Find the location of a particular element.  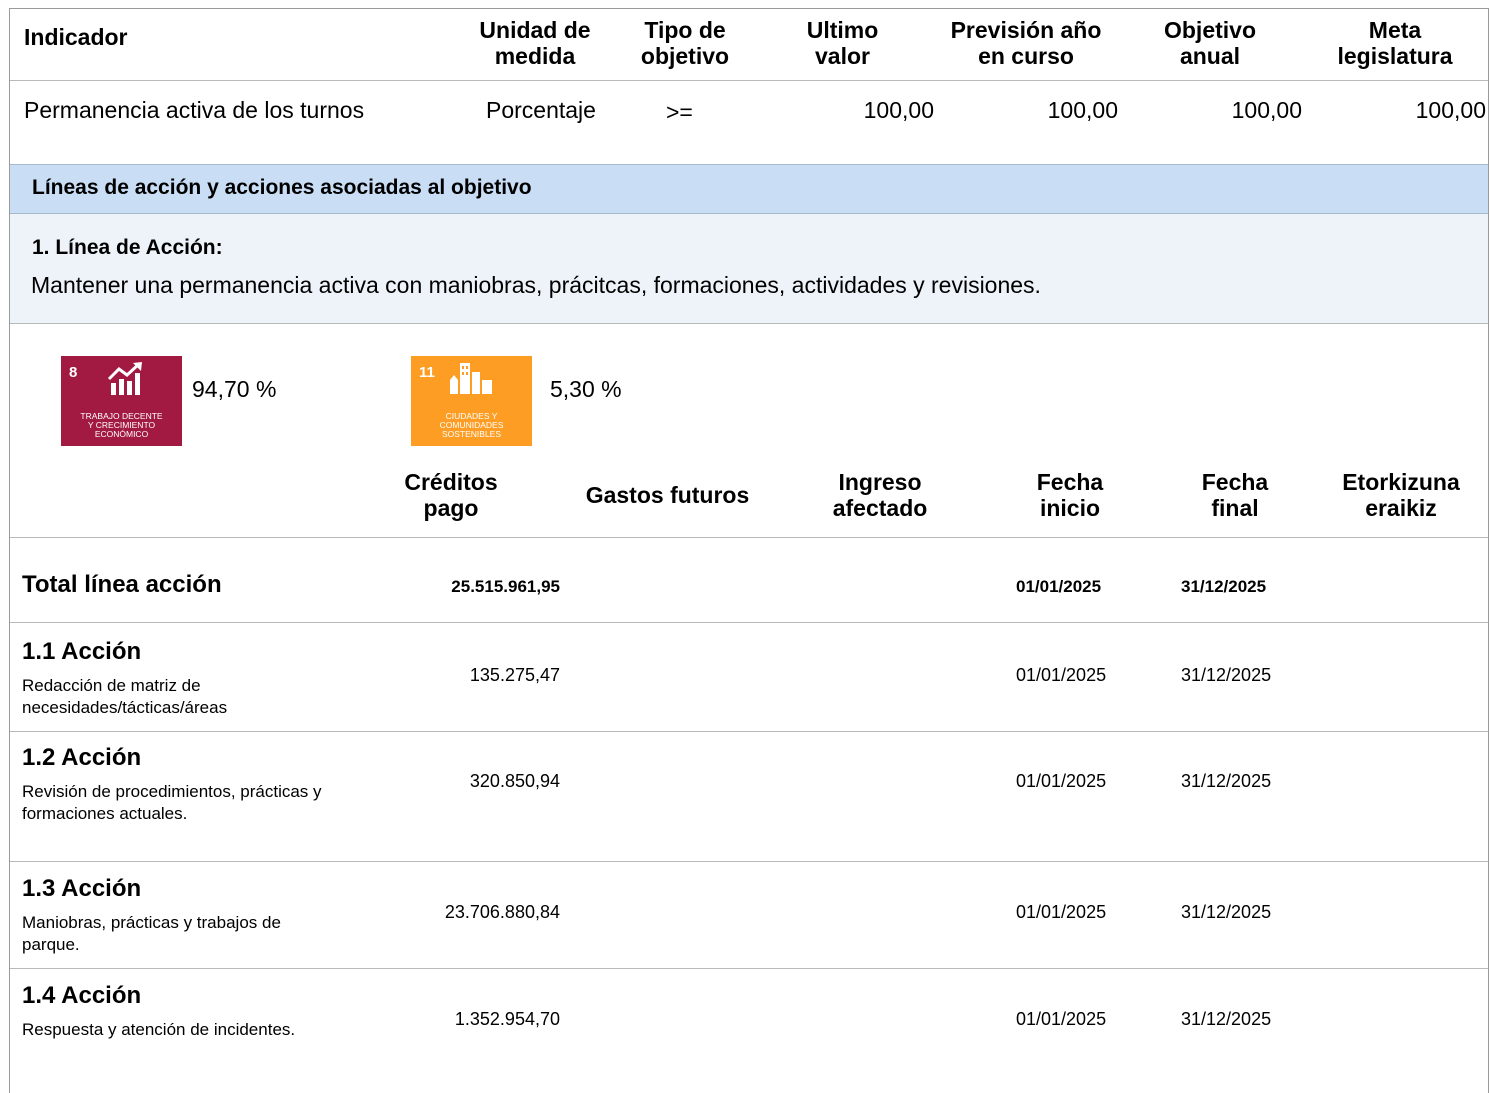

header-fecha-inicio: Fecha inicio is located at coordinates (1070, 495).